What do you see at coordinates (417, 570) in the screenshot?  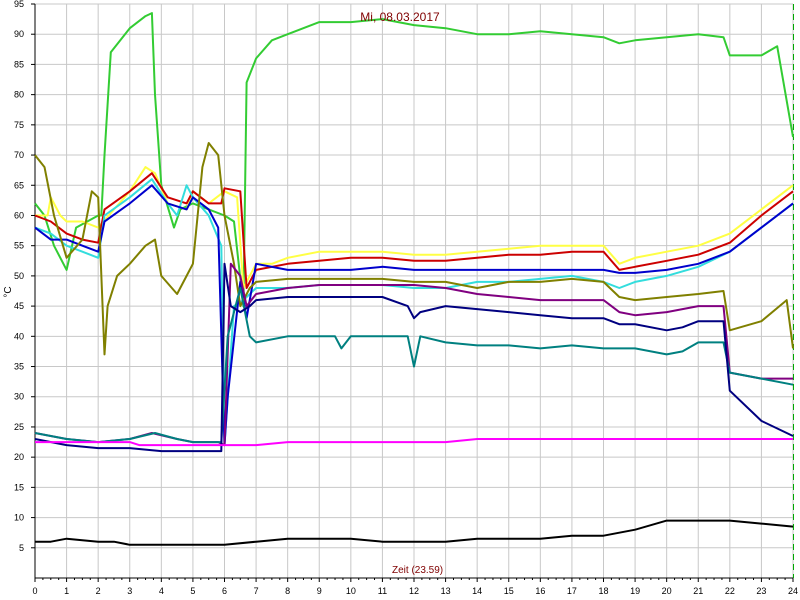 I see `time-readout: Zeit (23.59)` at bounding box center [417, 570].